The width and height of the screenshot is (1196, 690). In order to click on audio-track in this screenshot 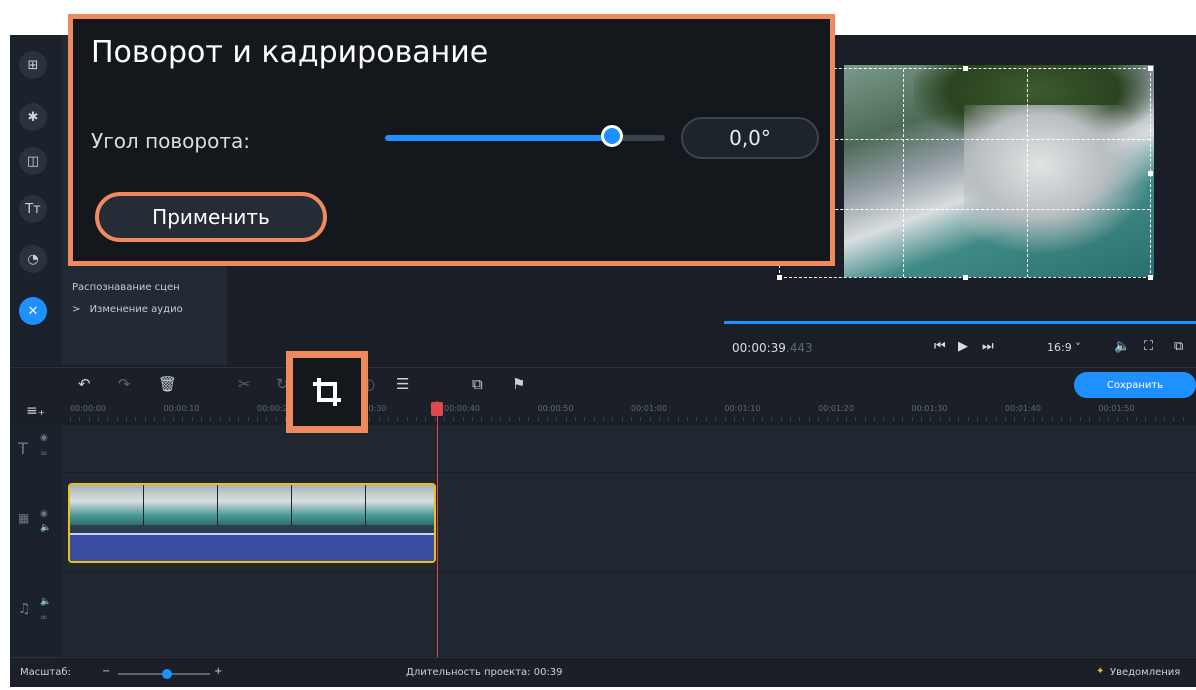, I will do `click(629, 615)`.